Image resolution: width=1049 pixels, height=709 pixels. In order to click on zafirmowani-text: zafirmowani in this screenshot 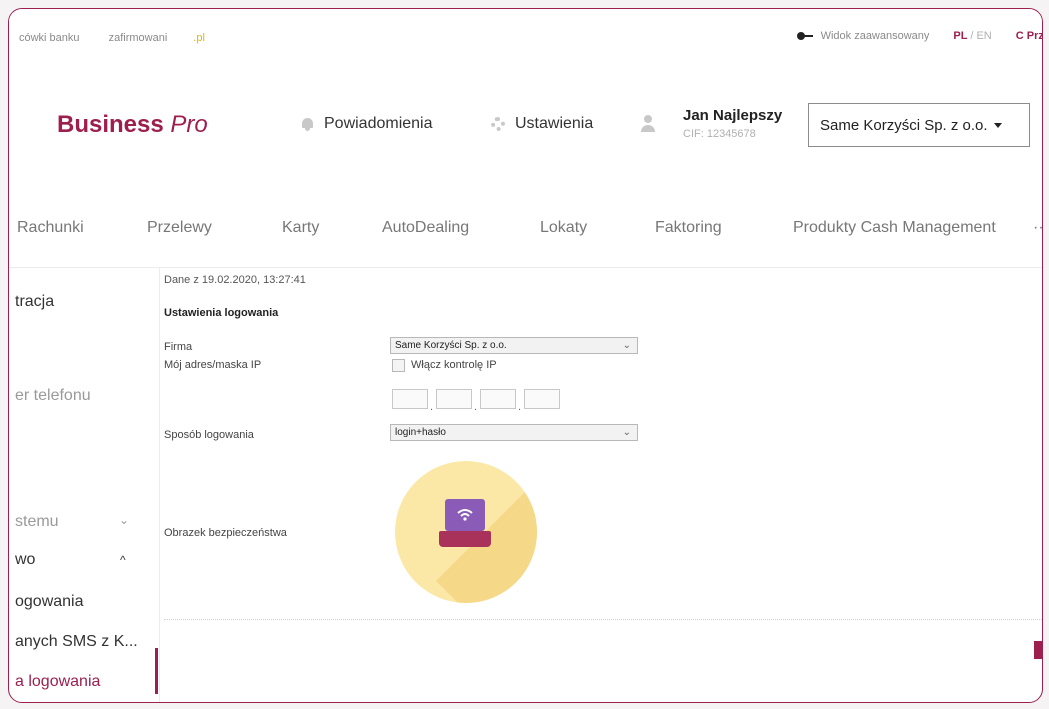, I will do `click(138, 38)`.